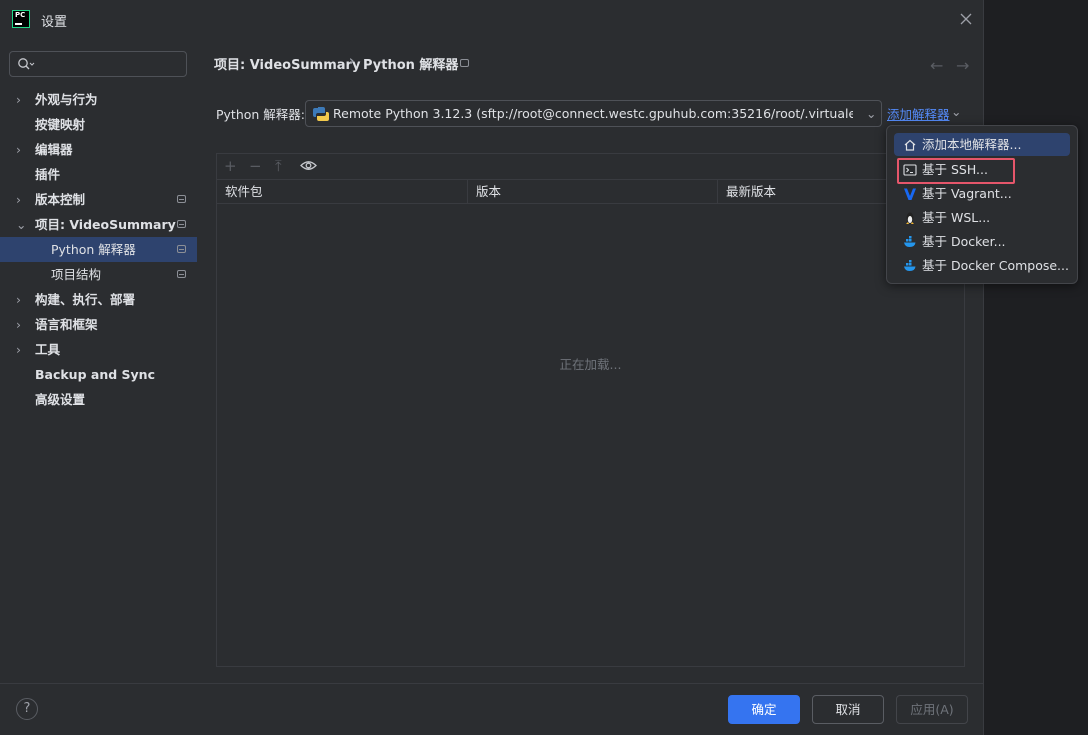  I want to click on home-icon, so click(910, 145).